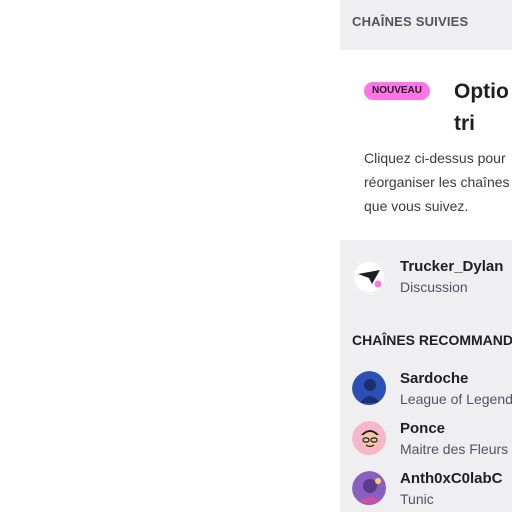 The image size is (512, 512). Describe the element at coordinates (434, 378) in the screenshot. I see `channel-name: Sardoche` at that location.